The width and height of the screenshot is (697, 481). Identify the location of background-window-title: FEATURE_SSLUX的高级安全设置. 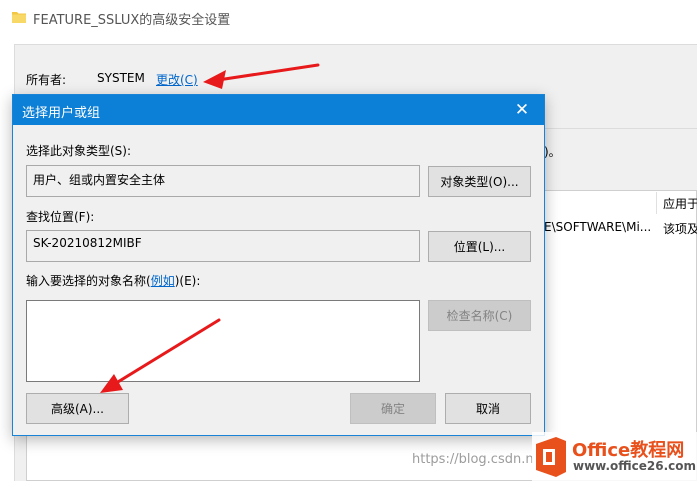
(132, 20).